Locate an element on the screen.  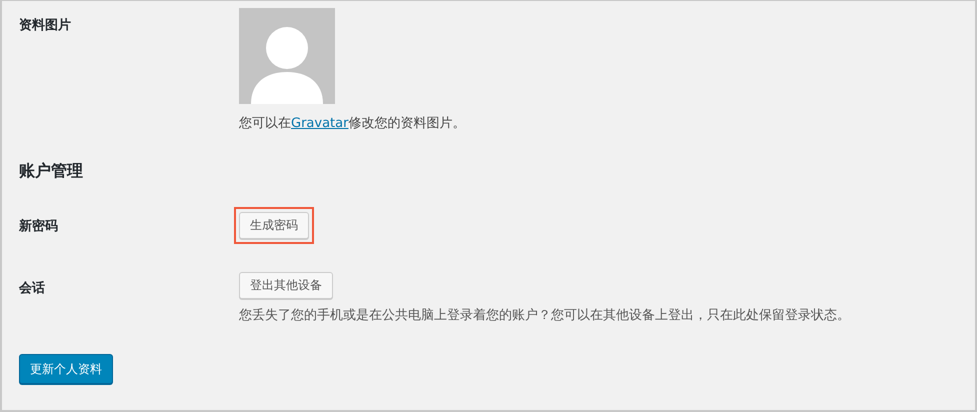
avatar-placeholder-icon is located at coordinates (287, 56).